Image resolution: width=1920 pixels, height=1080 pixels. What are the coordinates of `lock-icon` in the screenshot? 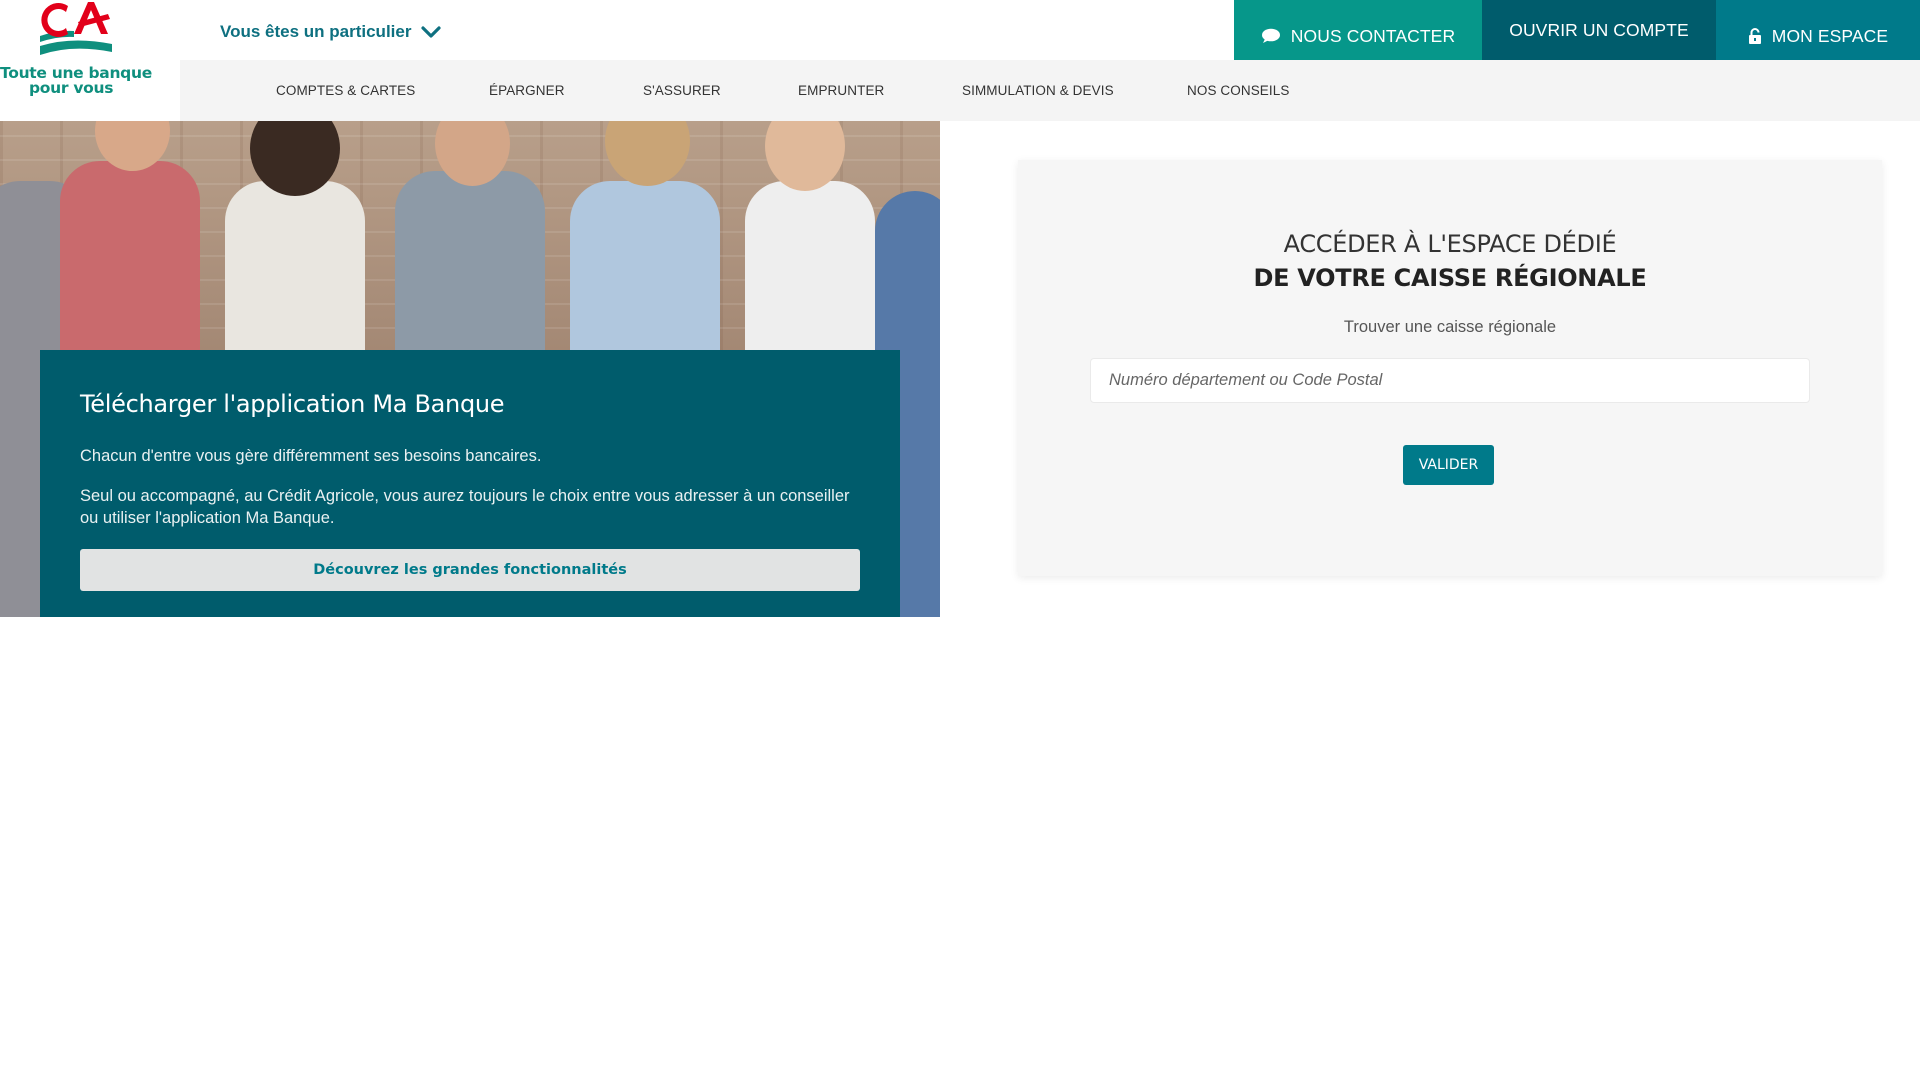 It's located at (1754, 36).